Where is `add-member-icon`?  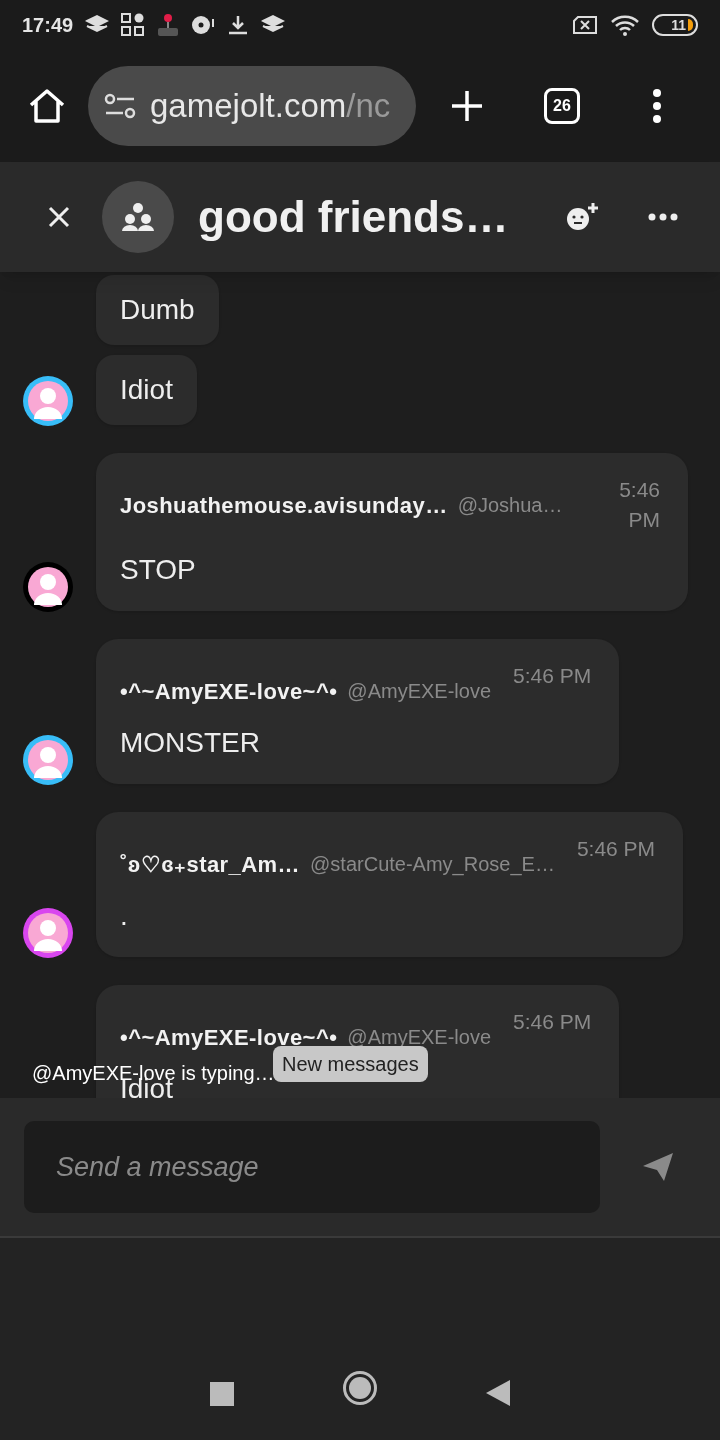 add-member-icon is located at coordinates (583, 217).